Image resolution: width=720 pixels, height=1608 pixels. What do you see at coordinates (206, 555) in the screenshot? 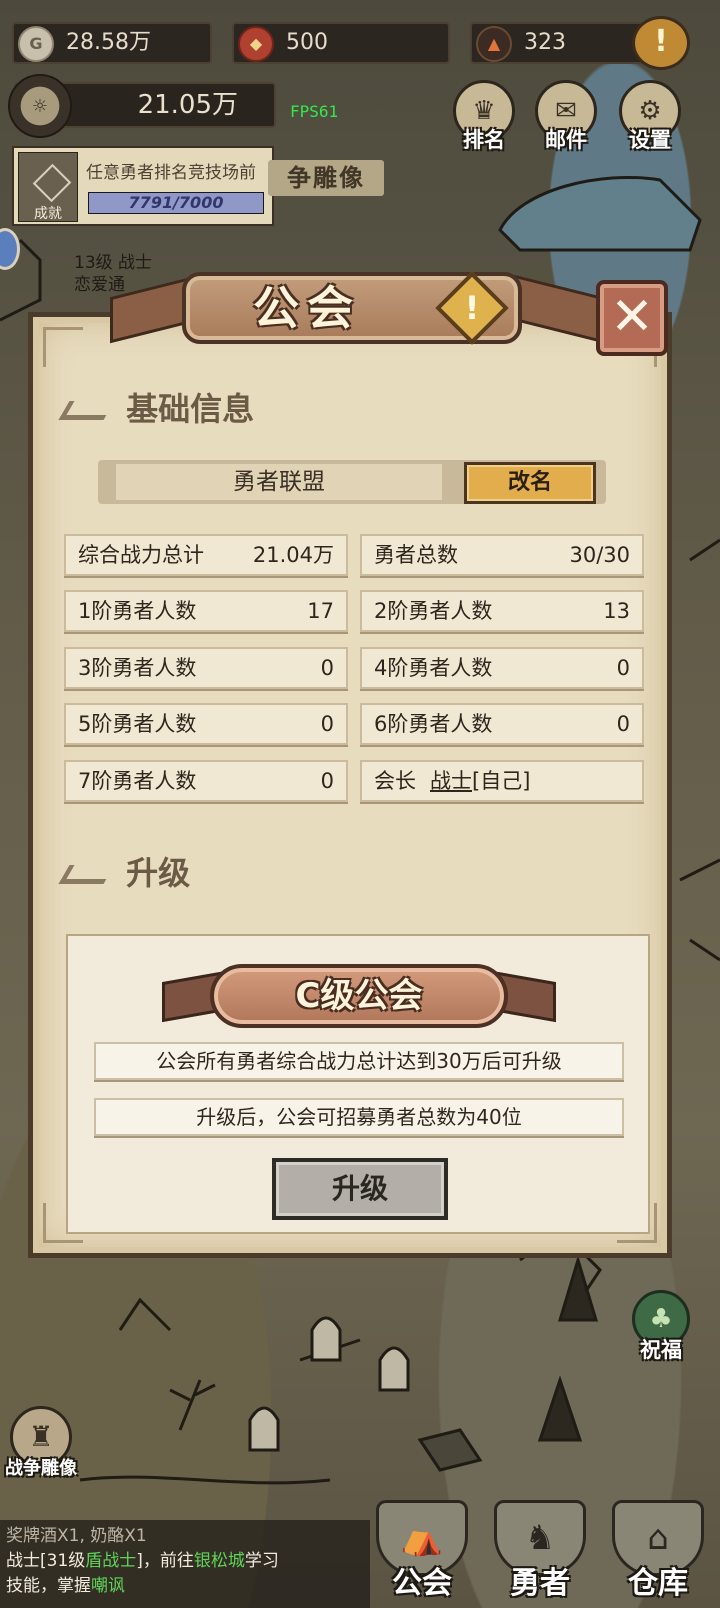
I see `stat-total-power: 综合战力总计 21.04万` at bounding box center [206, 555].